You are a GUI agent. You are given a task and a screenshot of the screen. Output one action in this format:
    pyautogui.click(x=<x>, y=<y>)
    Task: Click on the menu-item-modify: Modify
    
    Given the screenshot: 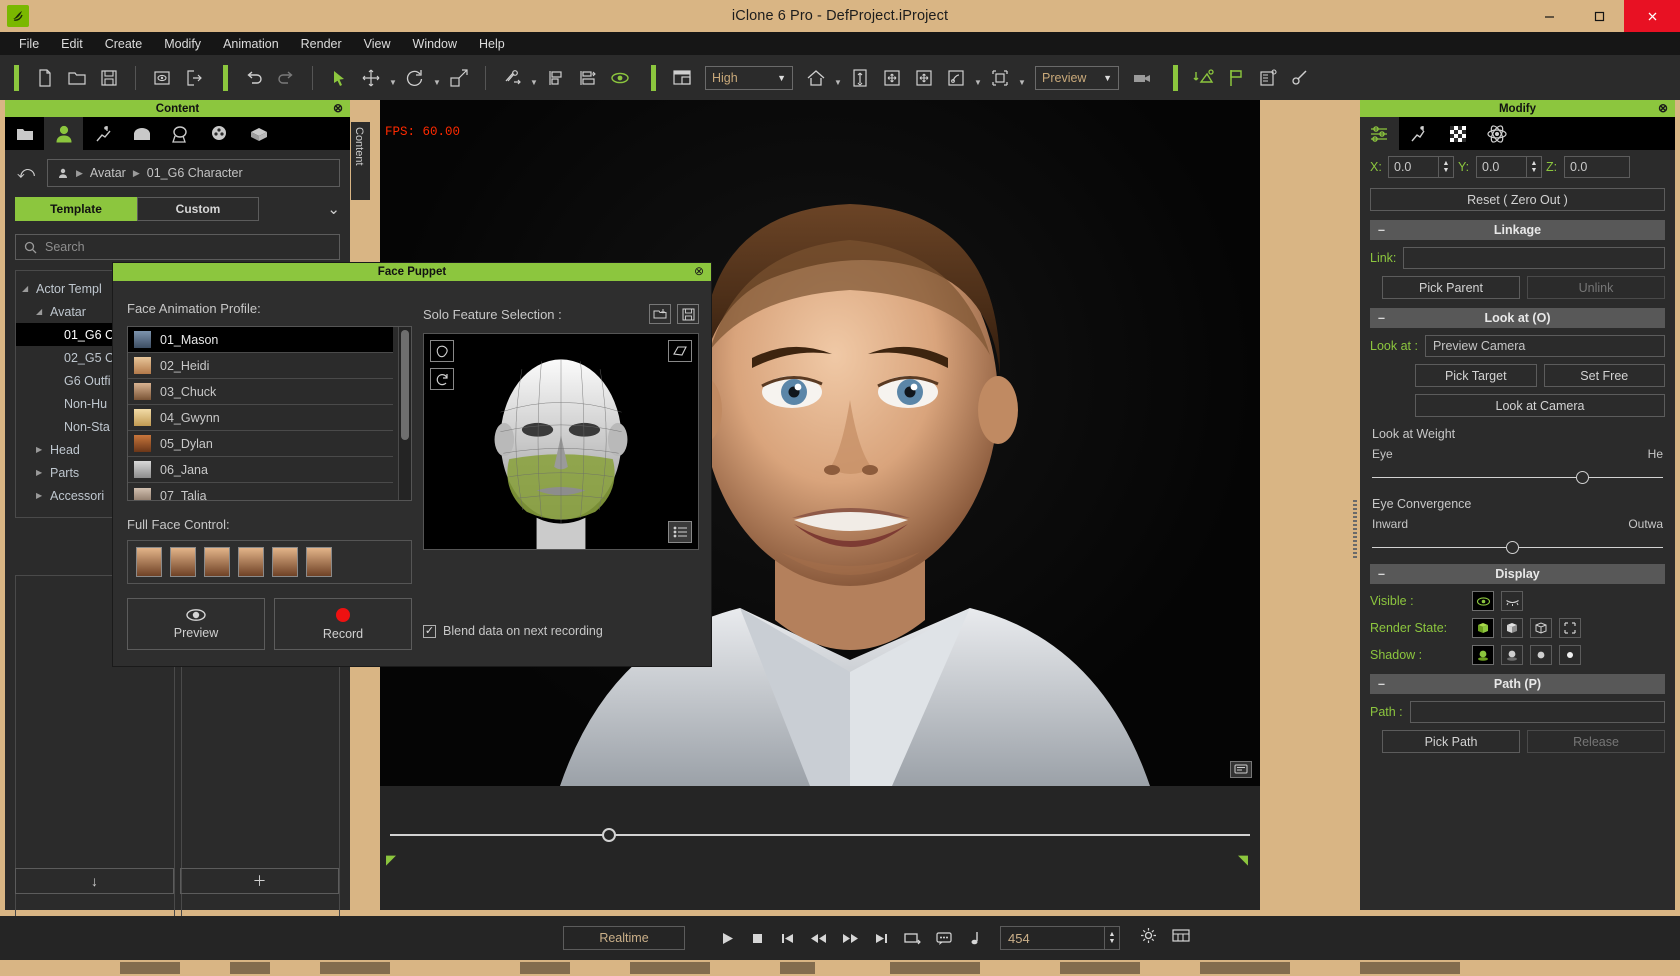 What is the action you would take?
    pyautogui.click(x=182, y=44)
    